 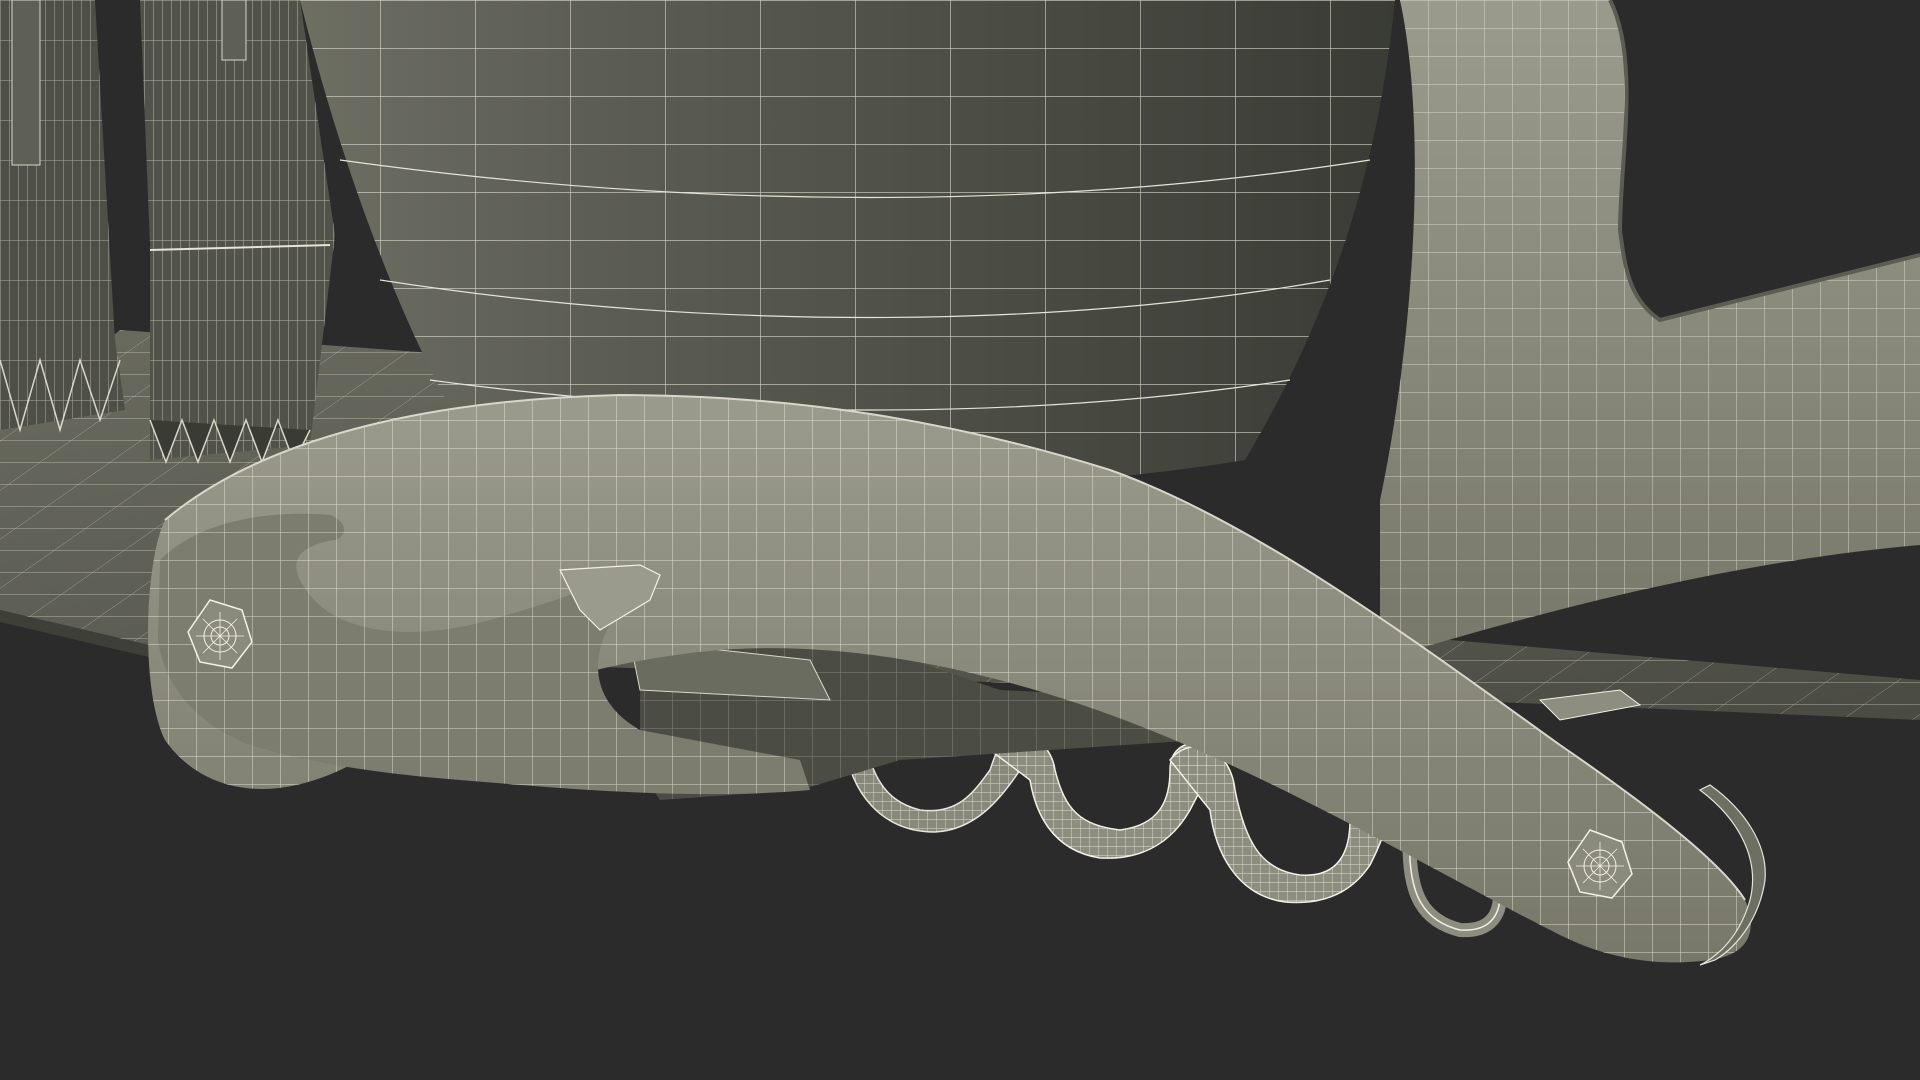 I want to click on fork-right, so click(x=237, y=232).